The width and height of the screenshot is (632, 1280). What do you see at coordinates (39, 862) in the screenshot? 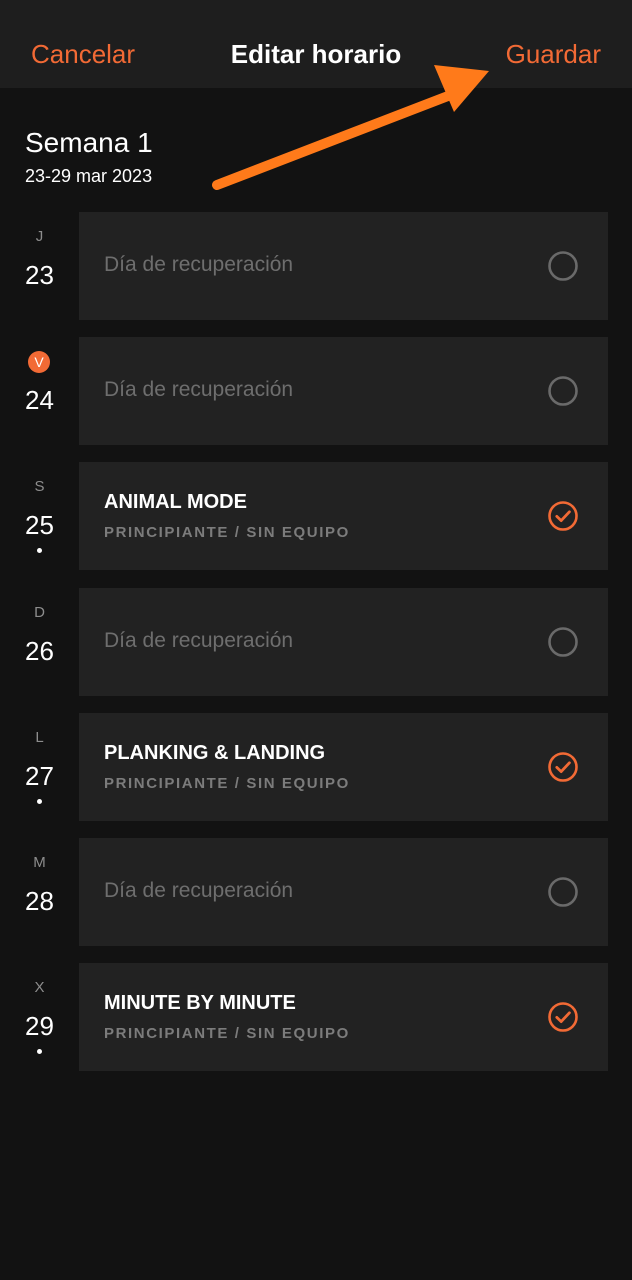
I see `weekday-letter: M` at bounding box center [39, 862].